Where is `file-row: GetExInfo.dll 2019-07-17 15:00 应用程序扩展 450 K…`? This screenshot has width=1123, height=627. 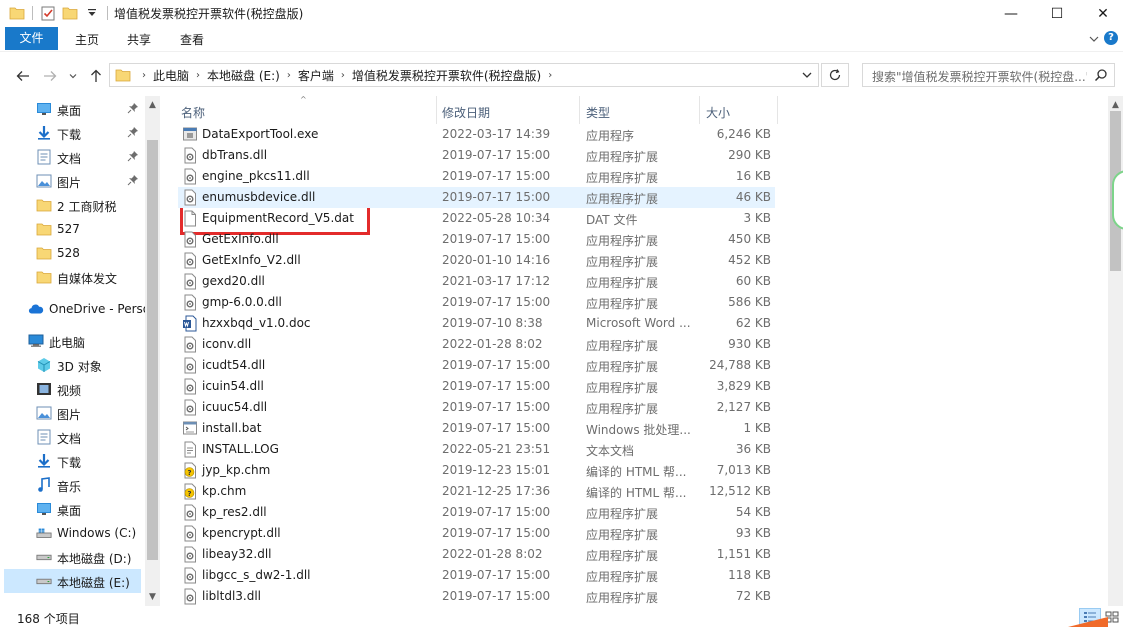
file-row: GetExInfo.dll 2019-07-17 15:00 应用程序扩展 450 K… is located at coordinates (476, 239).